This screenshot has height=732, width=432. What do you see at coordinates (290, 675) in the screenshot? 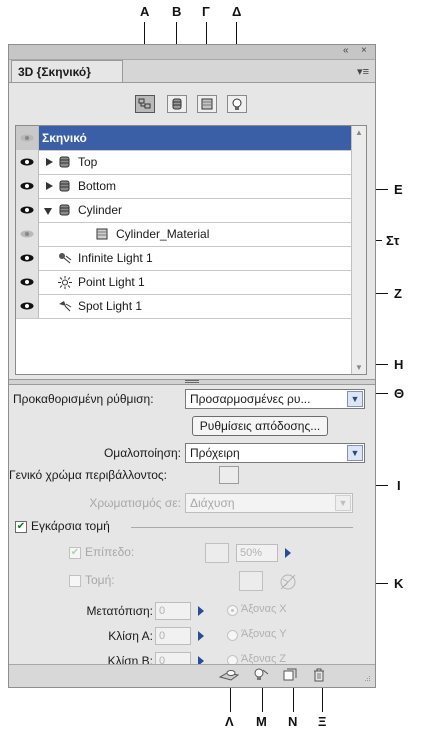
I see `new-light-icon` at bounding box center [290, 675].